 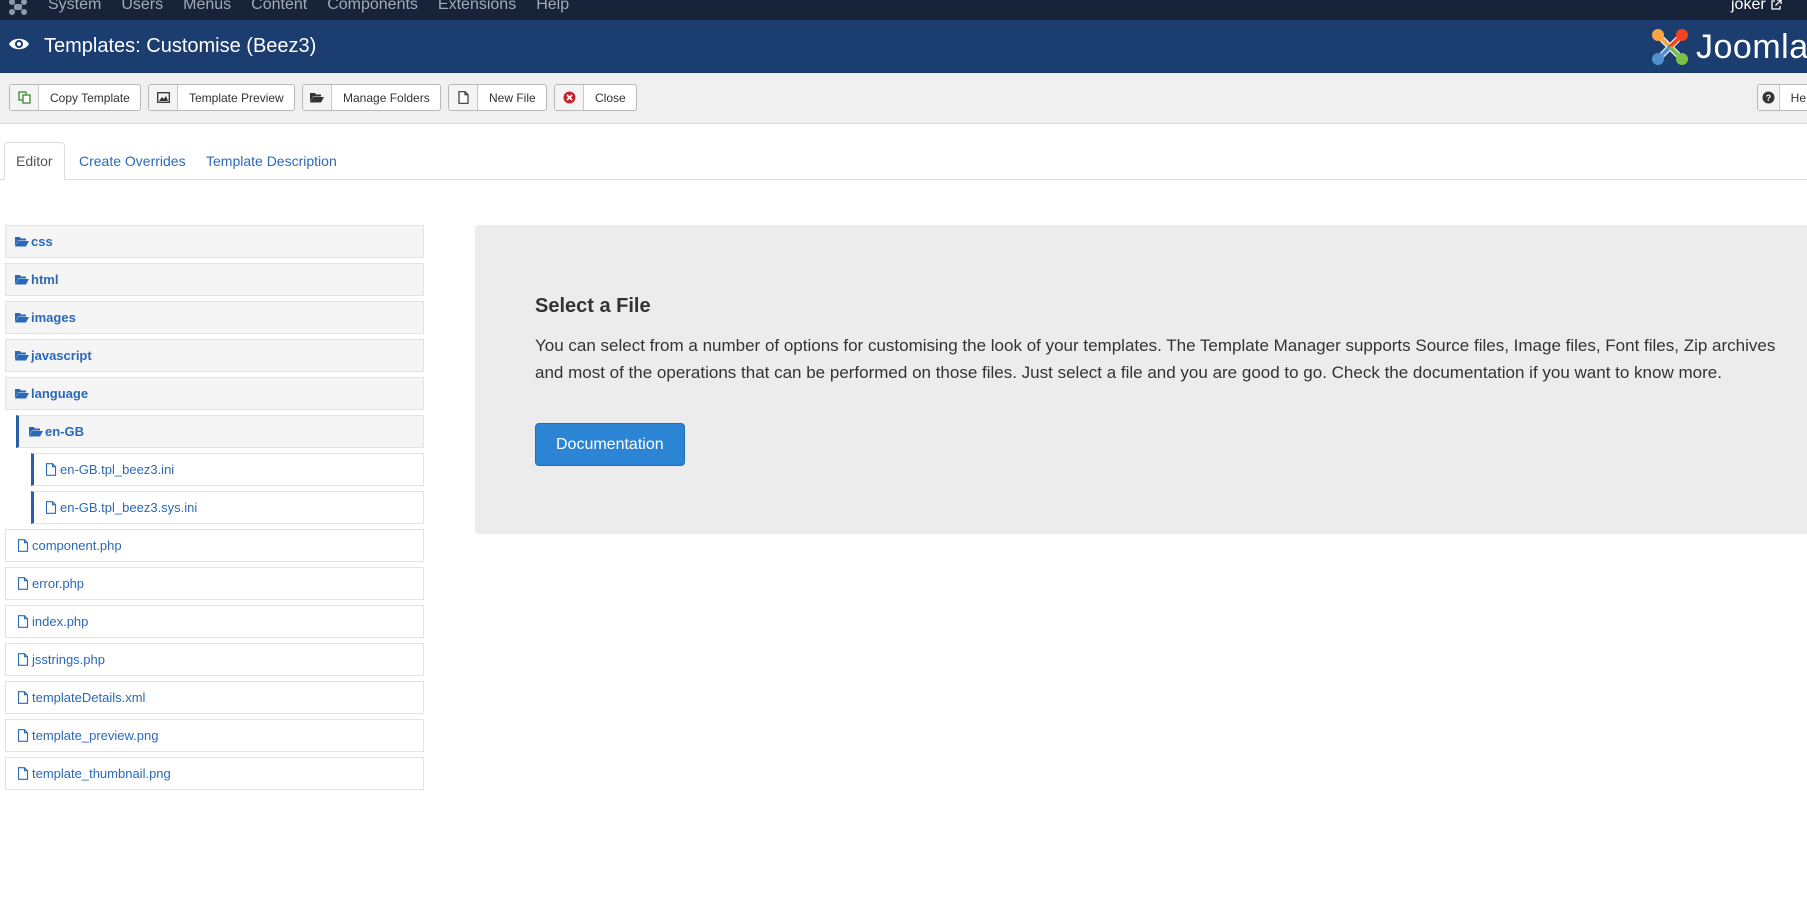 I want to click on tree-file-en-gb-sys-ini: en-GB.tpl_beez3.sys.ini, so click(x=227, y=507).